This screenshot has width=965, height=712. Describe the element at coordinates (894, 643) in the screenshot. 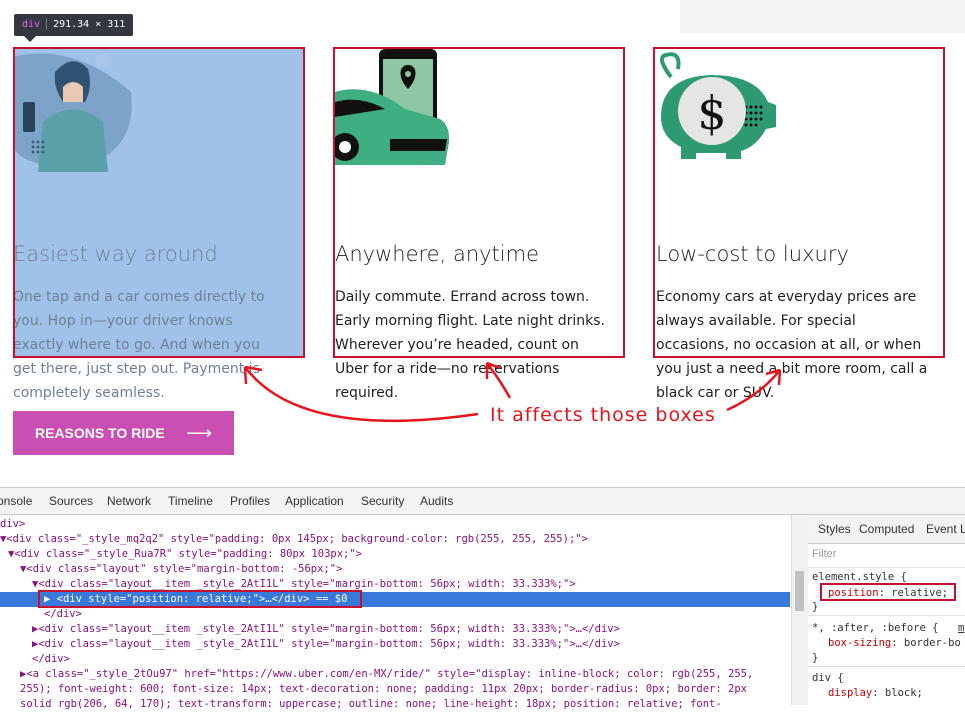

I see `css-declaration: box-sizing: border-bo` at that location.